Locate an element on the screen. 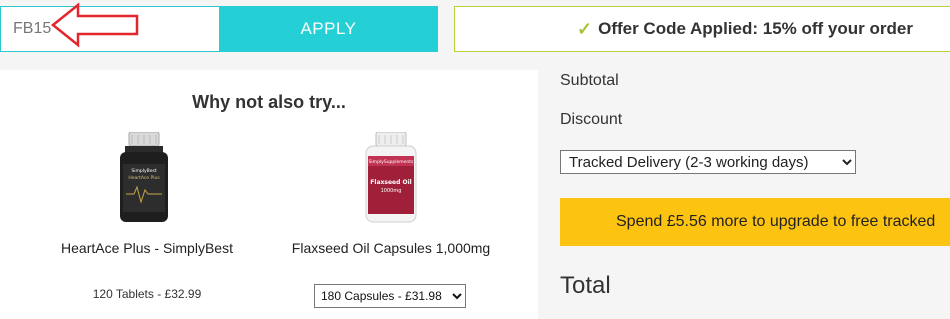 This screenshot has width=950, height=319. label-product-text: Flaxseed Oil is located at coordinates (390, 182).